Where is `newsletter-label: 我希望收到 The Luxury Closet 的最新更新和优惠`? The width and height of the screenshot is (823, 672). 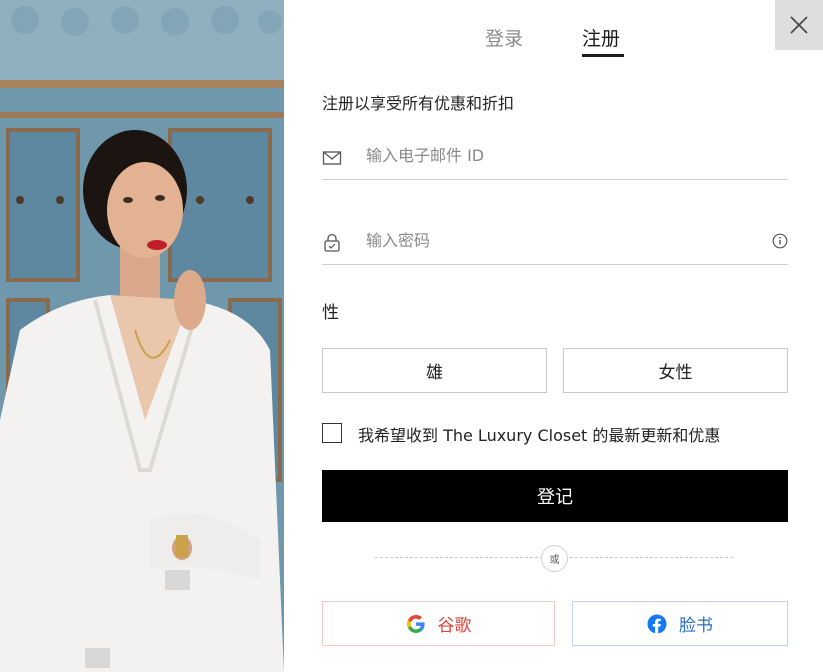 newsletter-label: 我希望收到 The Luxury Closet 的最新更新和优惠 is located at coordinates (539, 435).